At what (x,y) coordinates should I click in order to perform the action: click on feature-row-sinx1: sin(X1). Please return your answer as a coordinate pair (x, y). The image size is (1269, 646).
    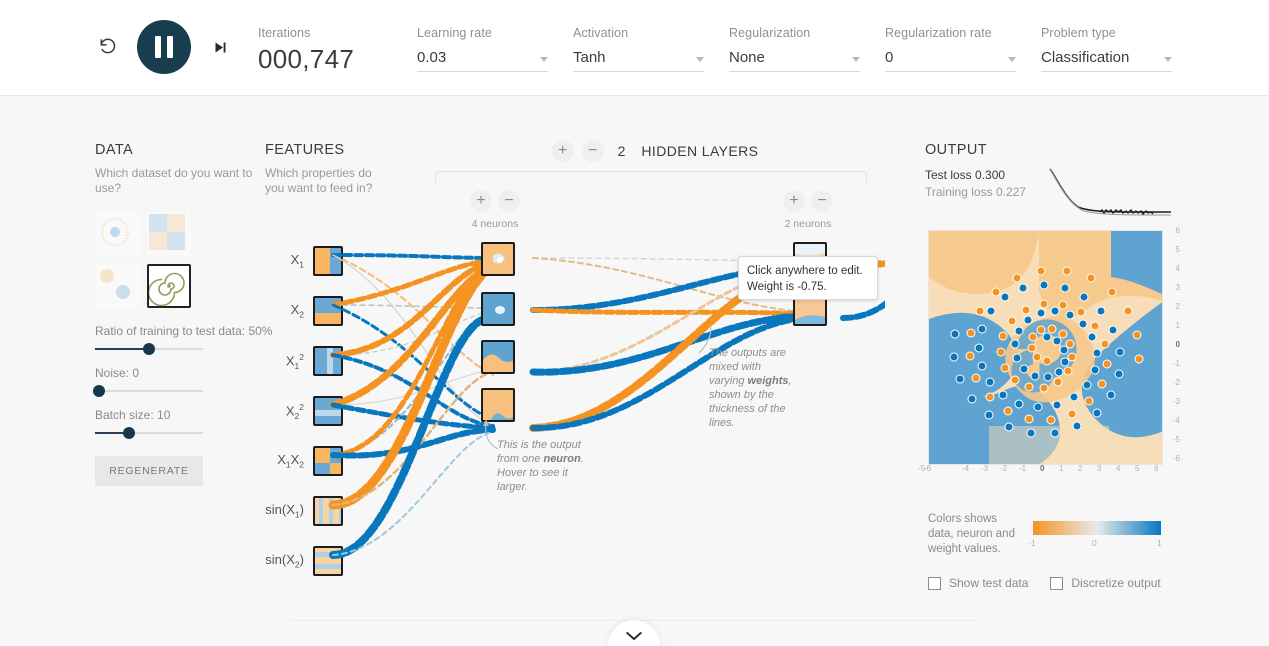
    Looking at the image, I should click on (304, 511).